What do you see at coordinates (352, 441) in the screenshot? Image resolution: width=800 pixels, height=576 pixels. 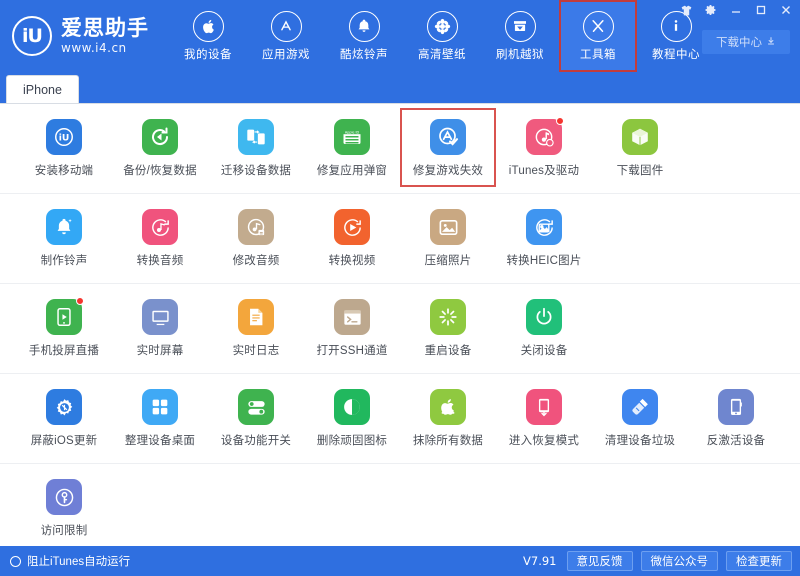 I see `tool-label: 删除顽固图标` at bounding box center [352, 441].